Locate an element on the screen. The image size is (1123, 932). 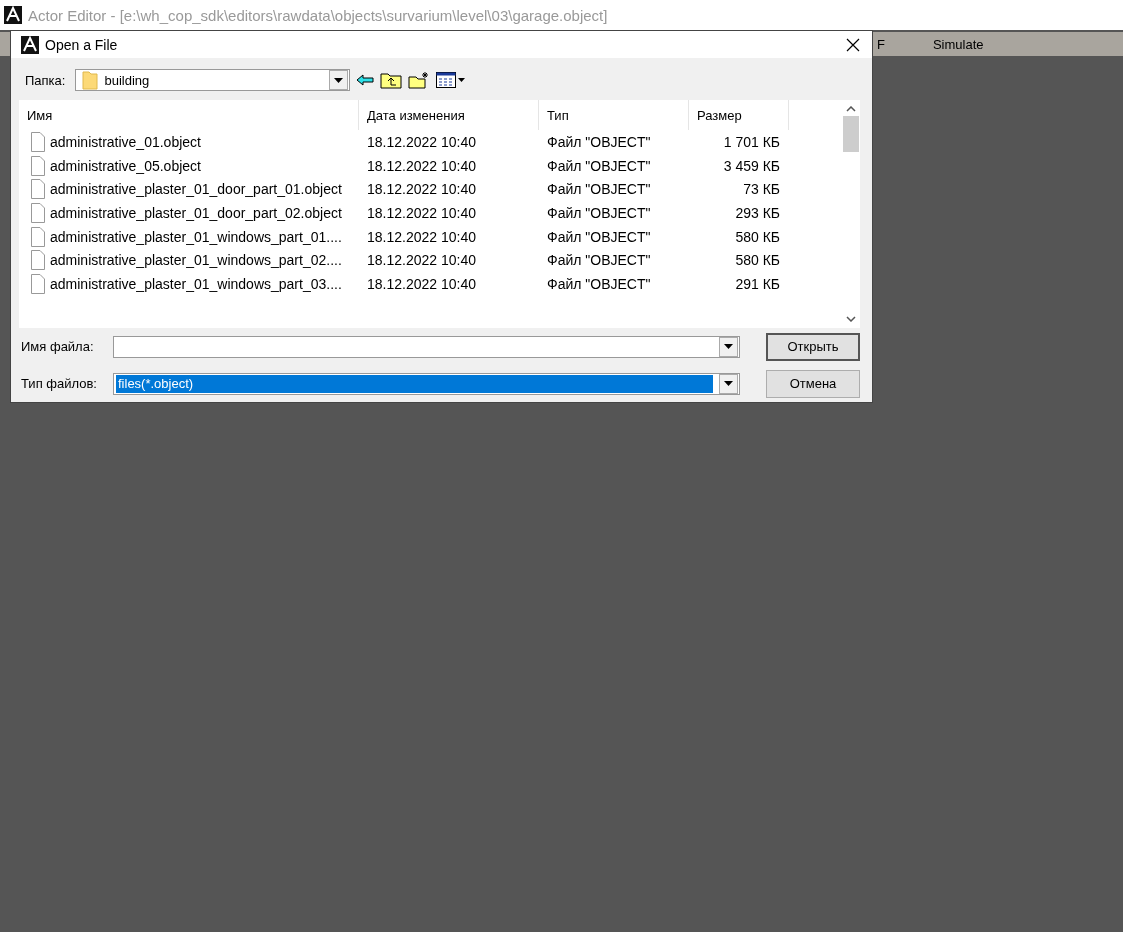
menu-item: F is located at coordinates (881, 44).